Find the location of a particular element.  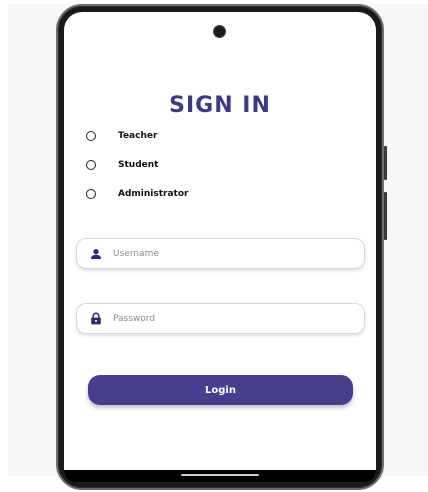

login-button: Login is located at coordinates (220, 390).